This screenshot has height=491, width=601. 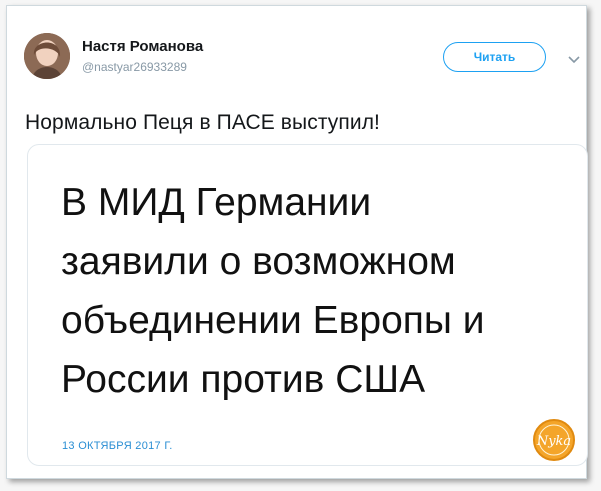 I want to click on media-date: 13 ОКТЯБРЯ 2017 Г., so click(x=117, y=446).